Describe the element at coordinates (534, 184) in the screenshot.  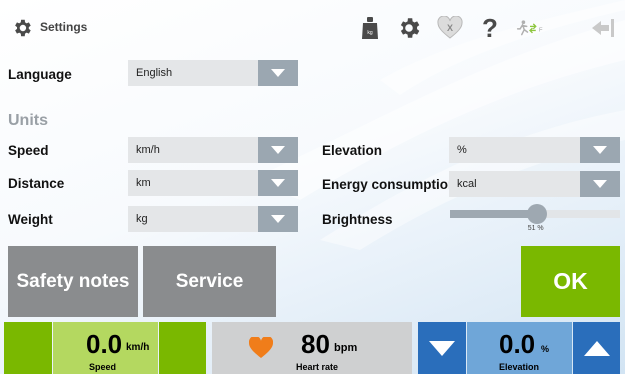
I see `energy-unit-dropdown: kcal` at that location.